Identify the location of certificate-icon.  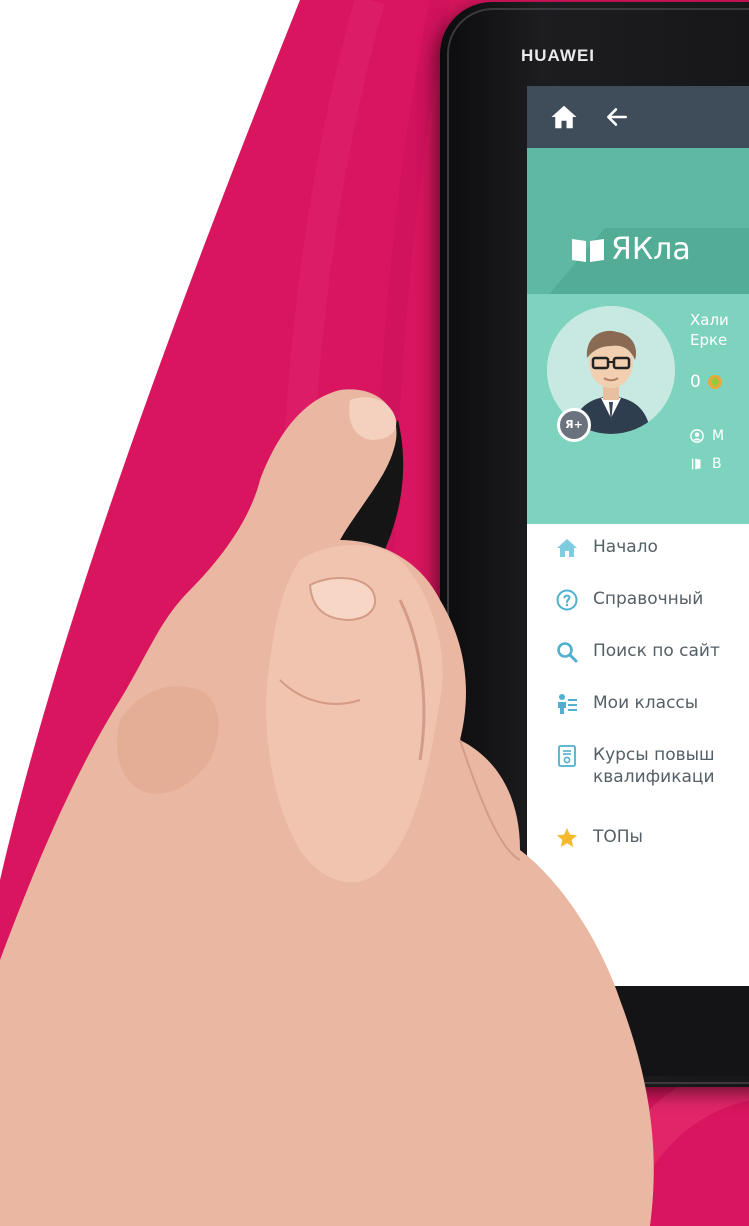
(567, 756).